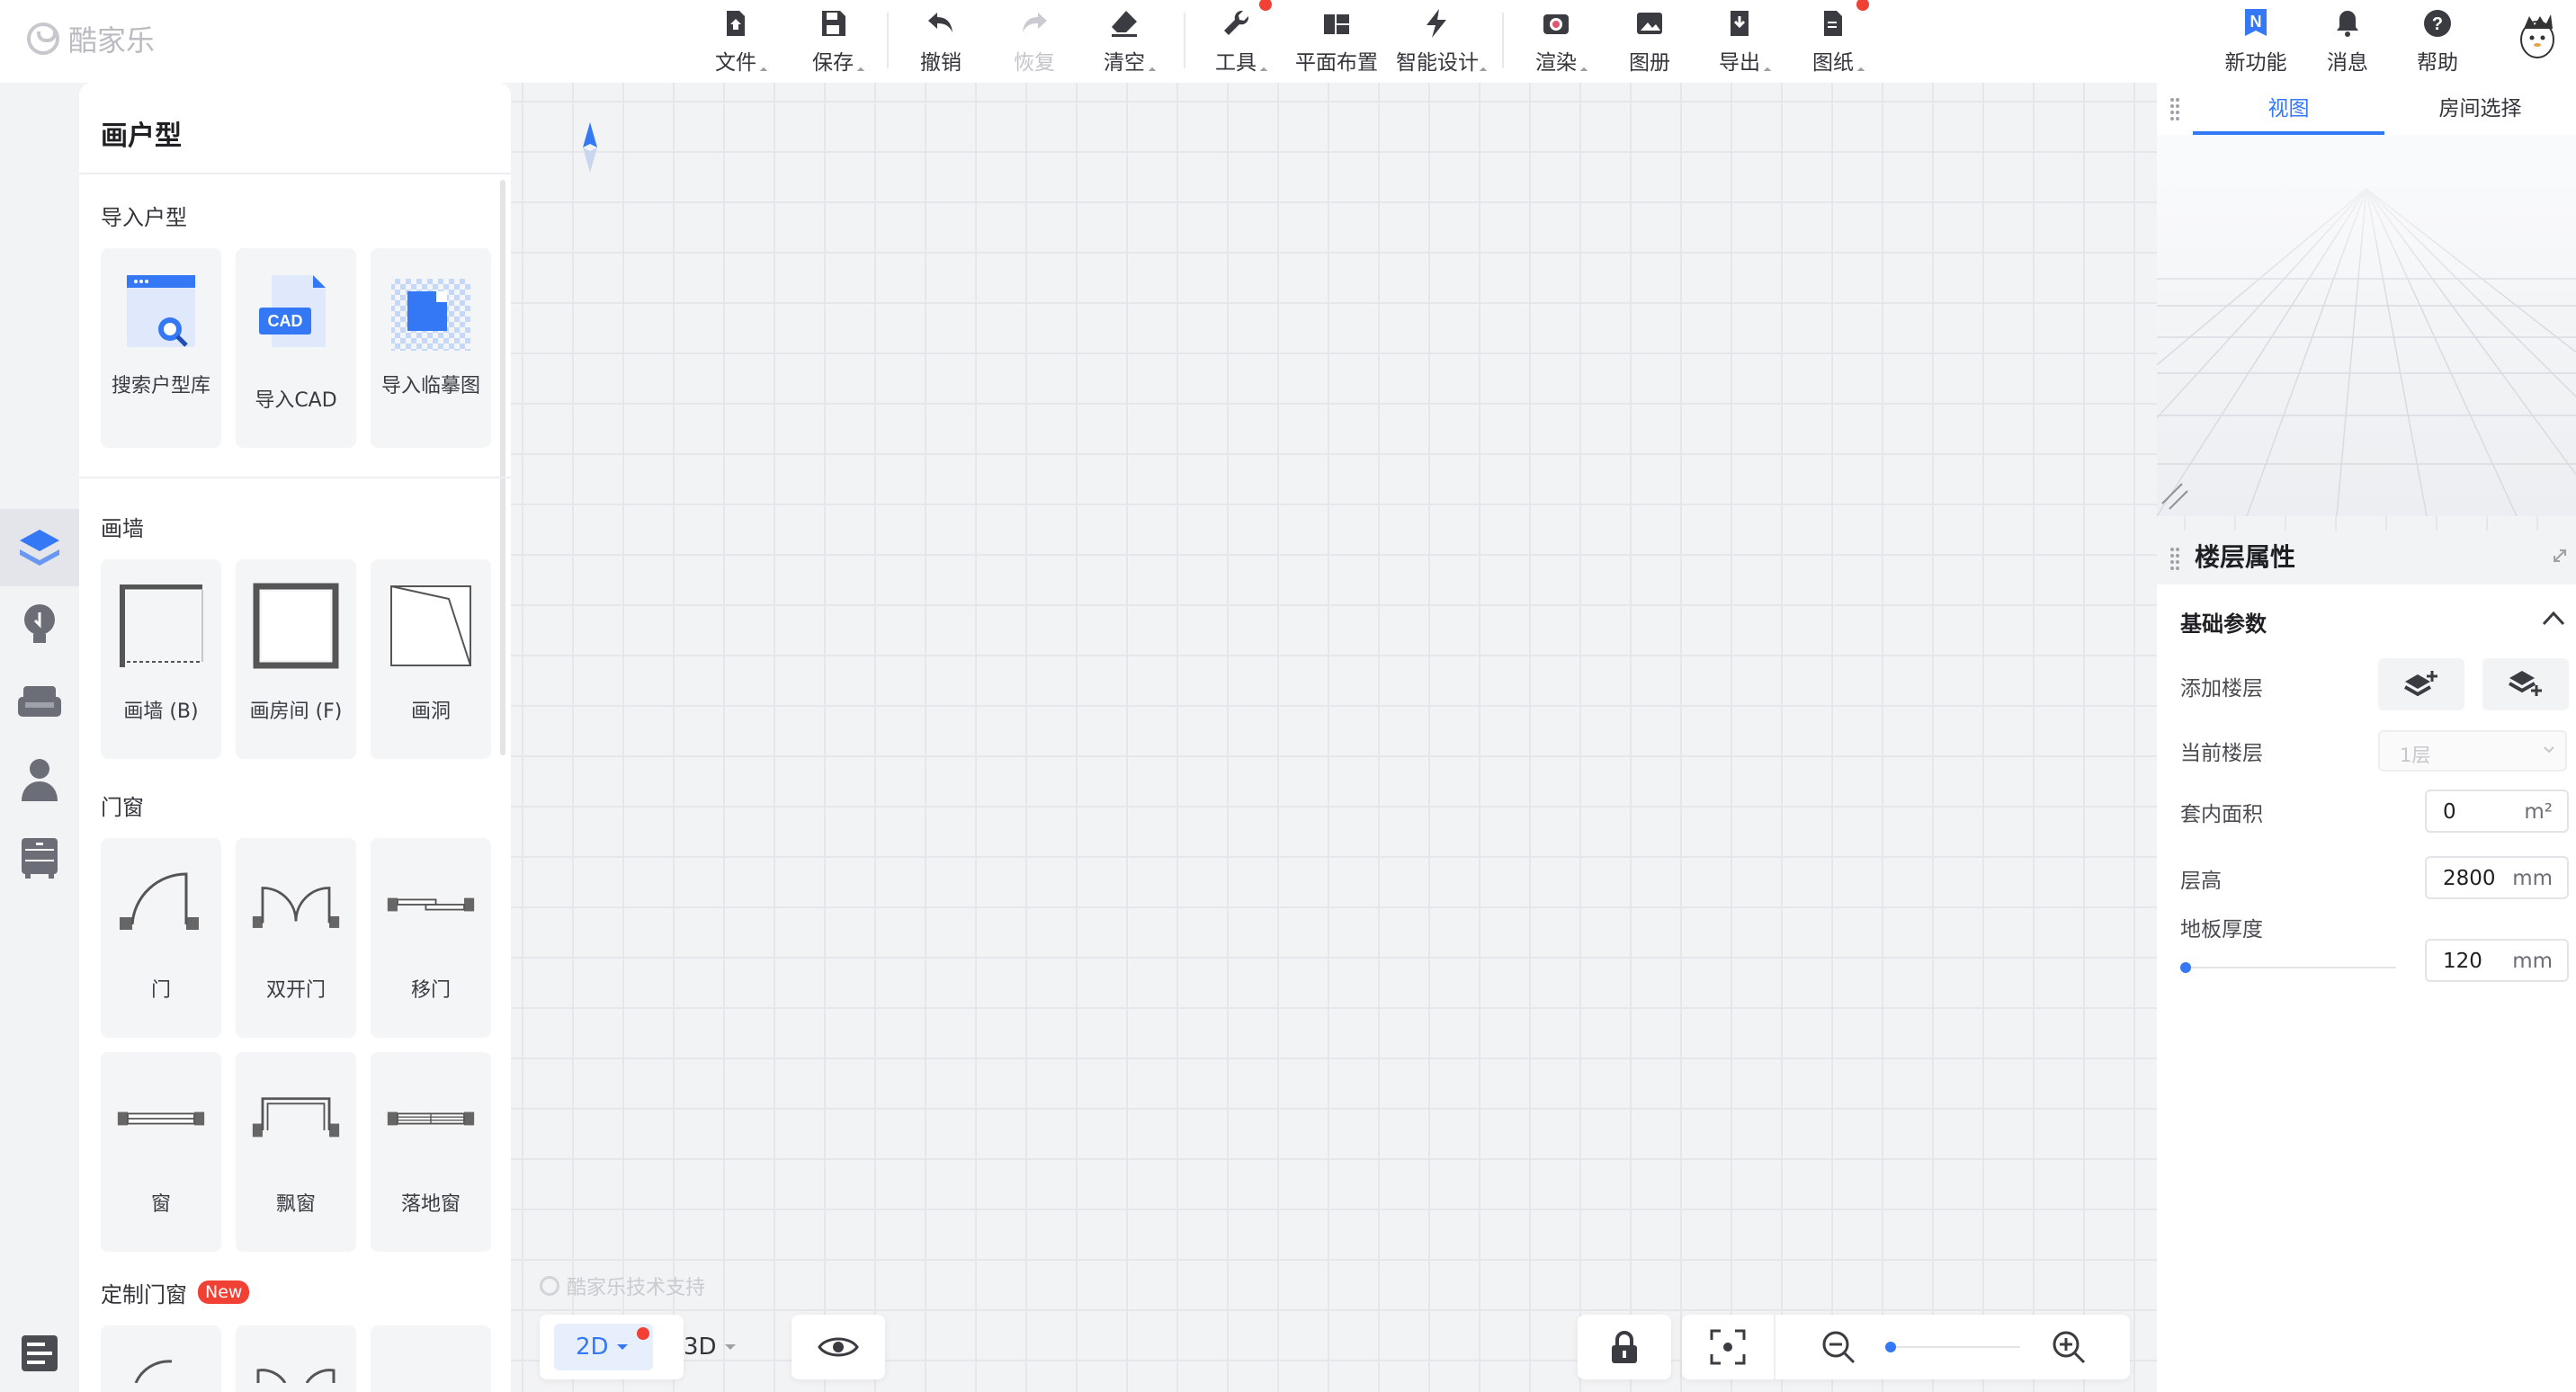 This screenshot has width=2576, height=1392. What do you see at coordinates (2549, 750) in the screenshot?
I see `chevron-down-icon` at bounding box center [2549, 750].